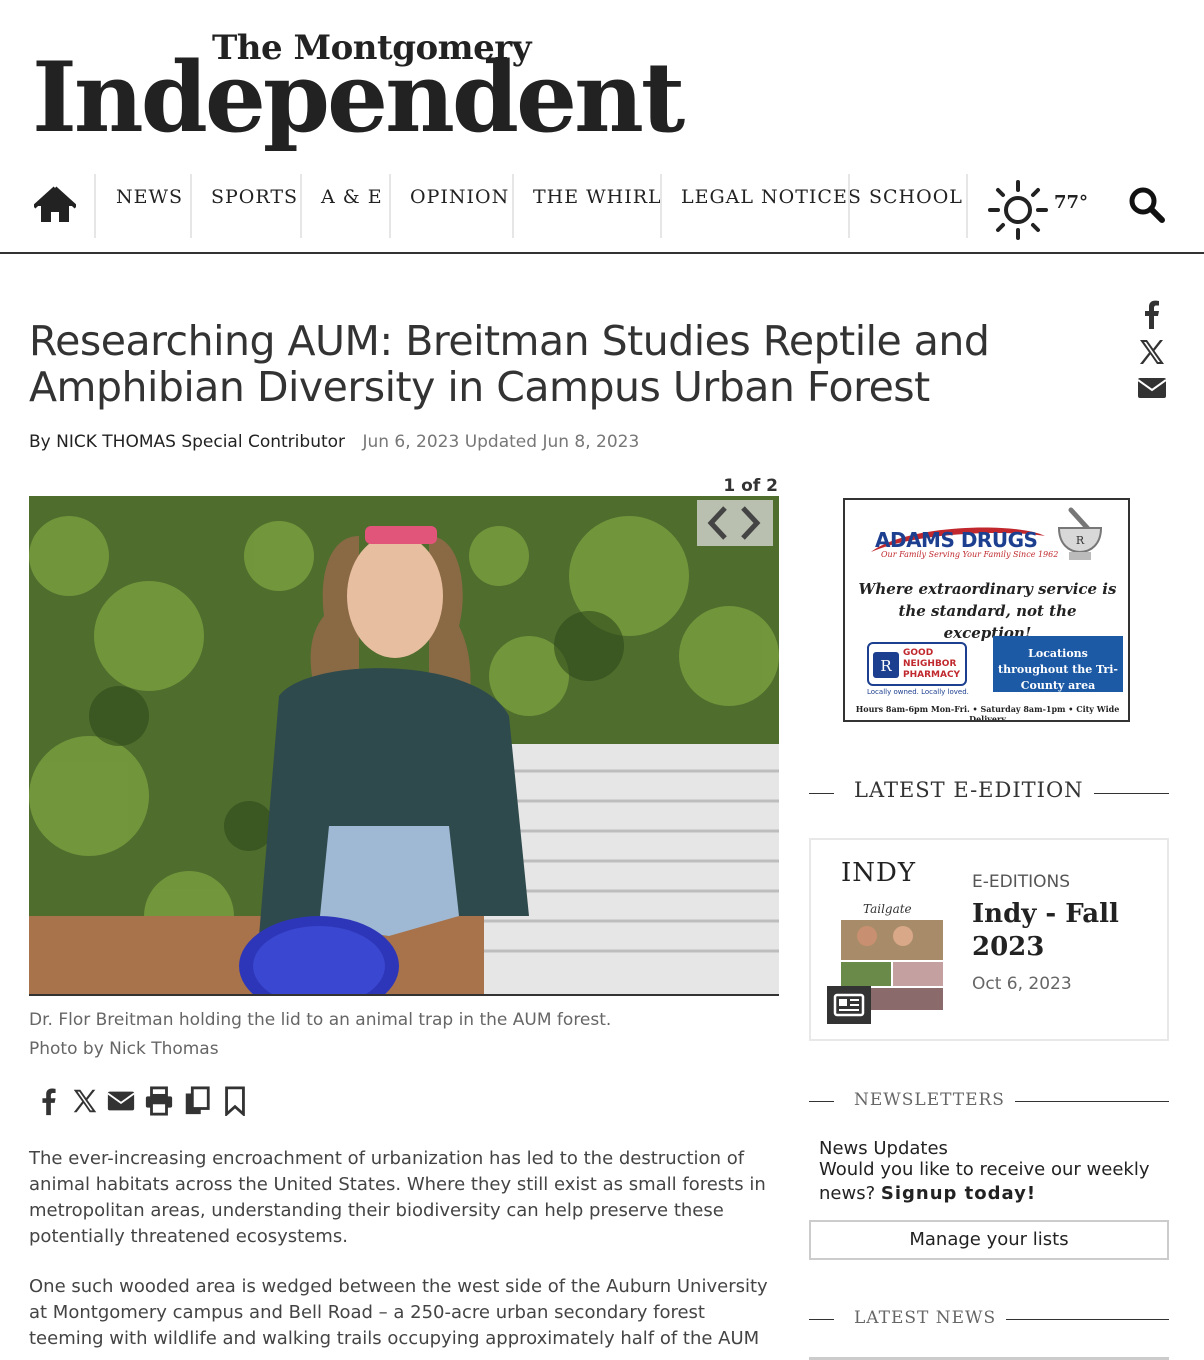 This screenshot has width=1204, height=1360. Describe the element at coordinates (958, 1193) in the screenshot. I see `newsletter-signup-link: Signup today!` at that location.